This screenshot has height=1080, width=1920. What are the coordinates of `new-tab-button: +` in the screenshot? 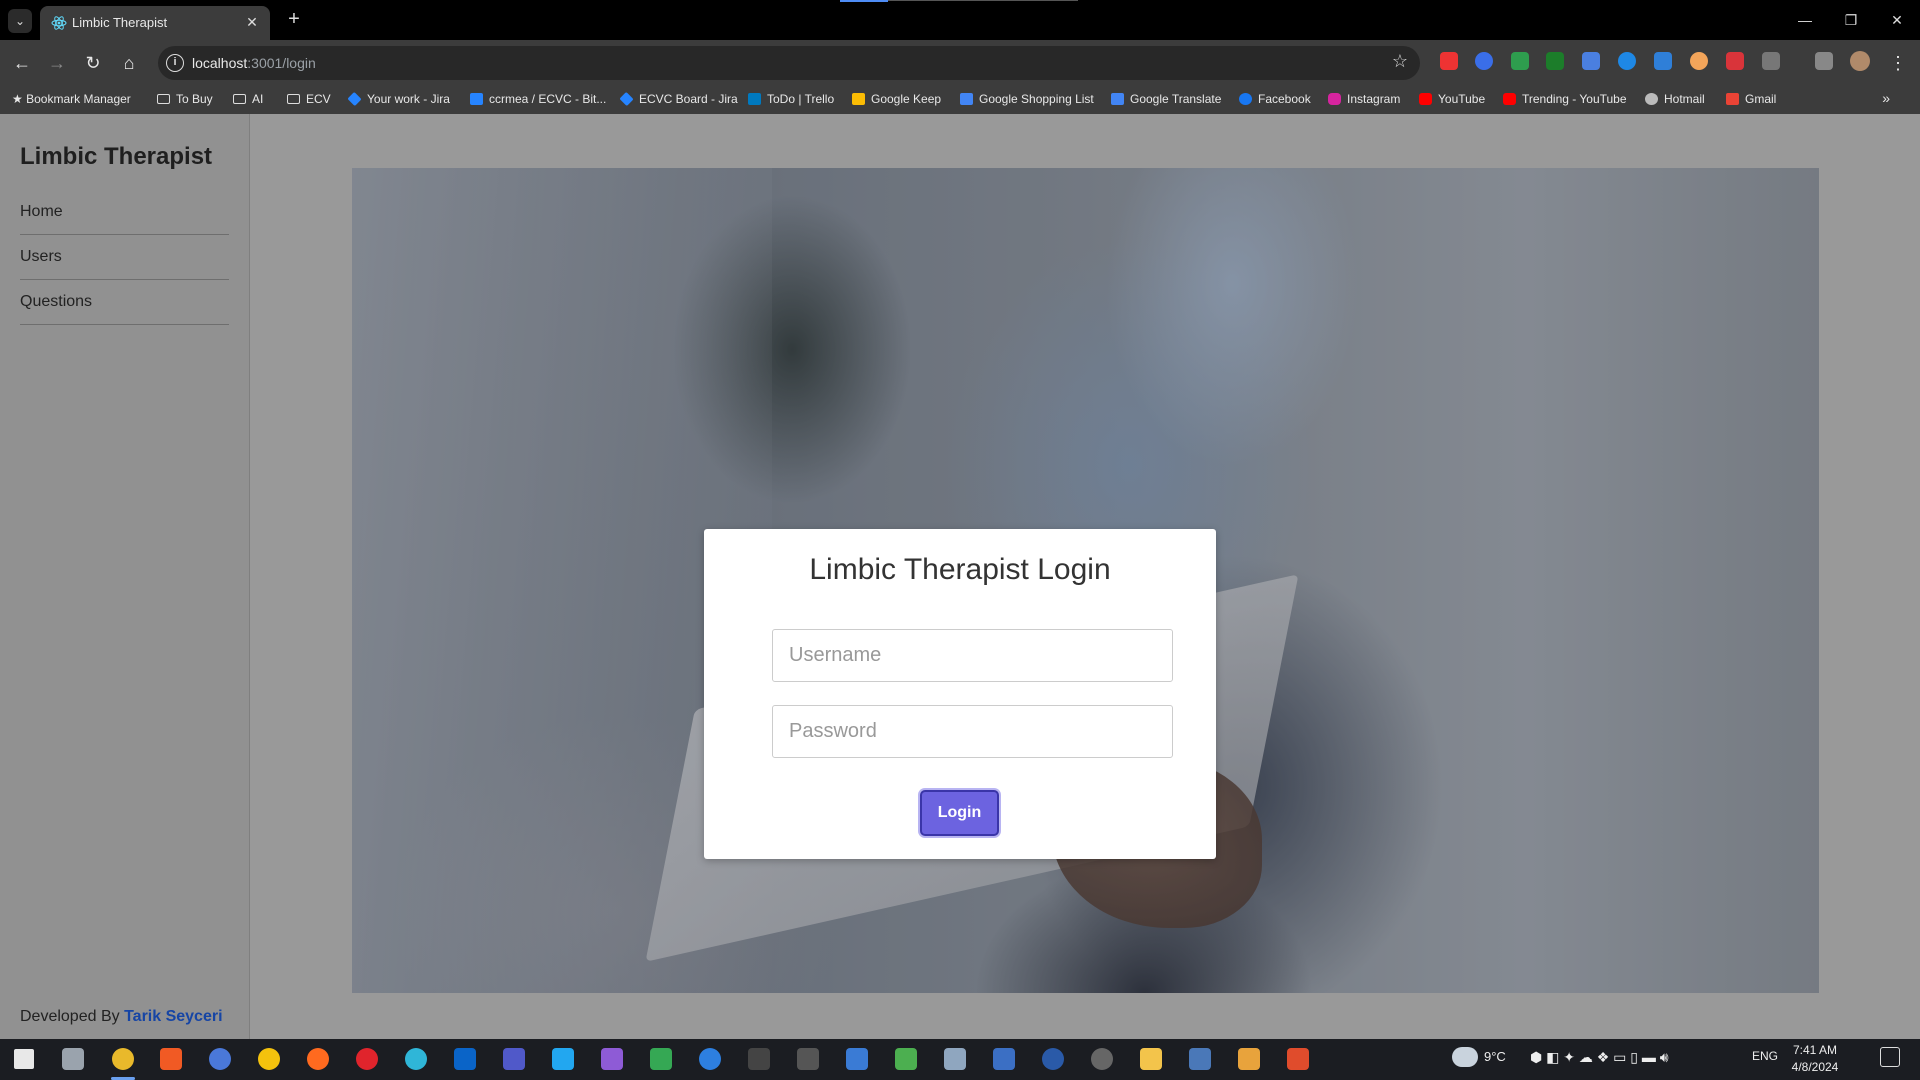 It's located at (294, 20).